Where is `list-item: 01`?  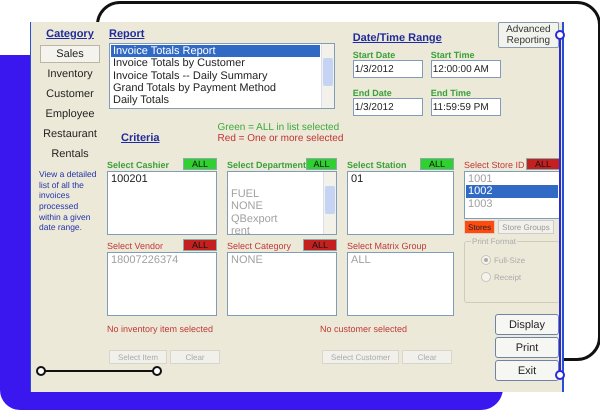
list-item: 01 is located at coordinates (400, 179).